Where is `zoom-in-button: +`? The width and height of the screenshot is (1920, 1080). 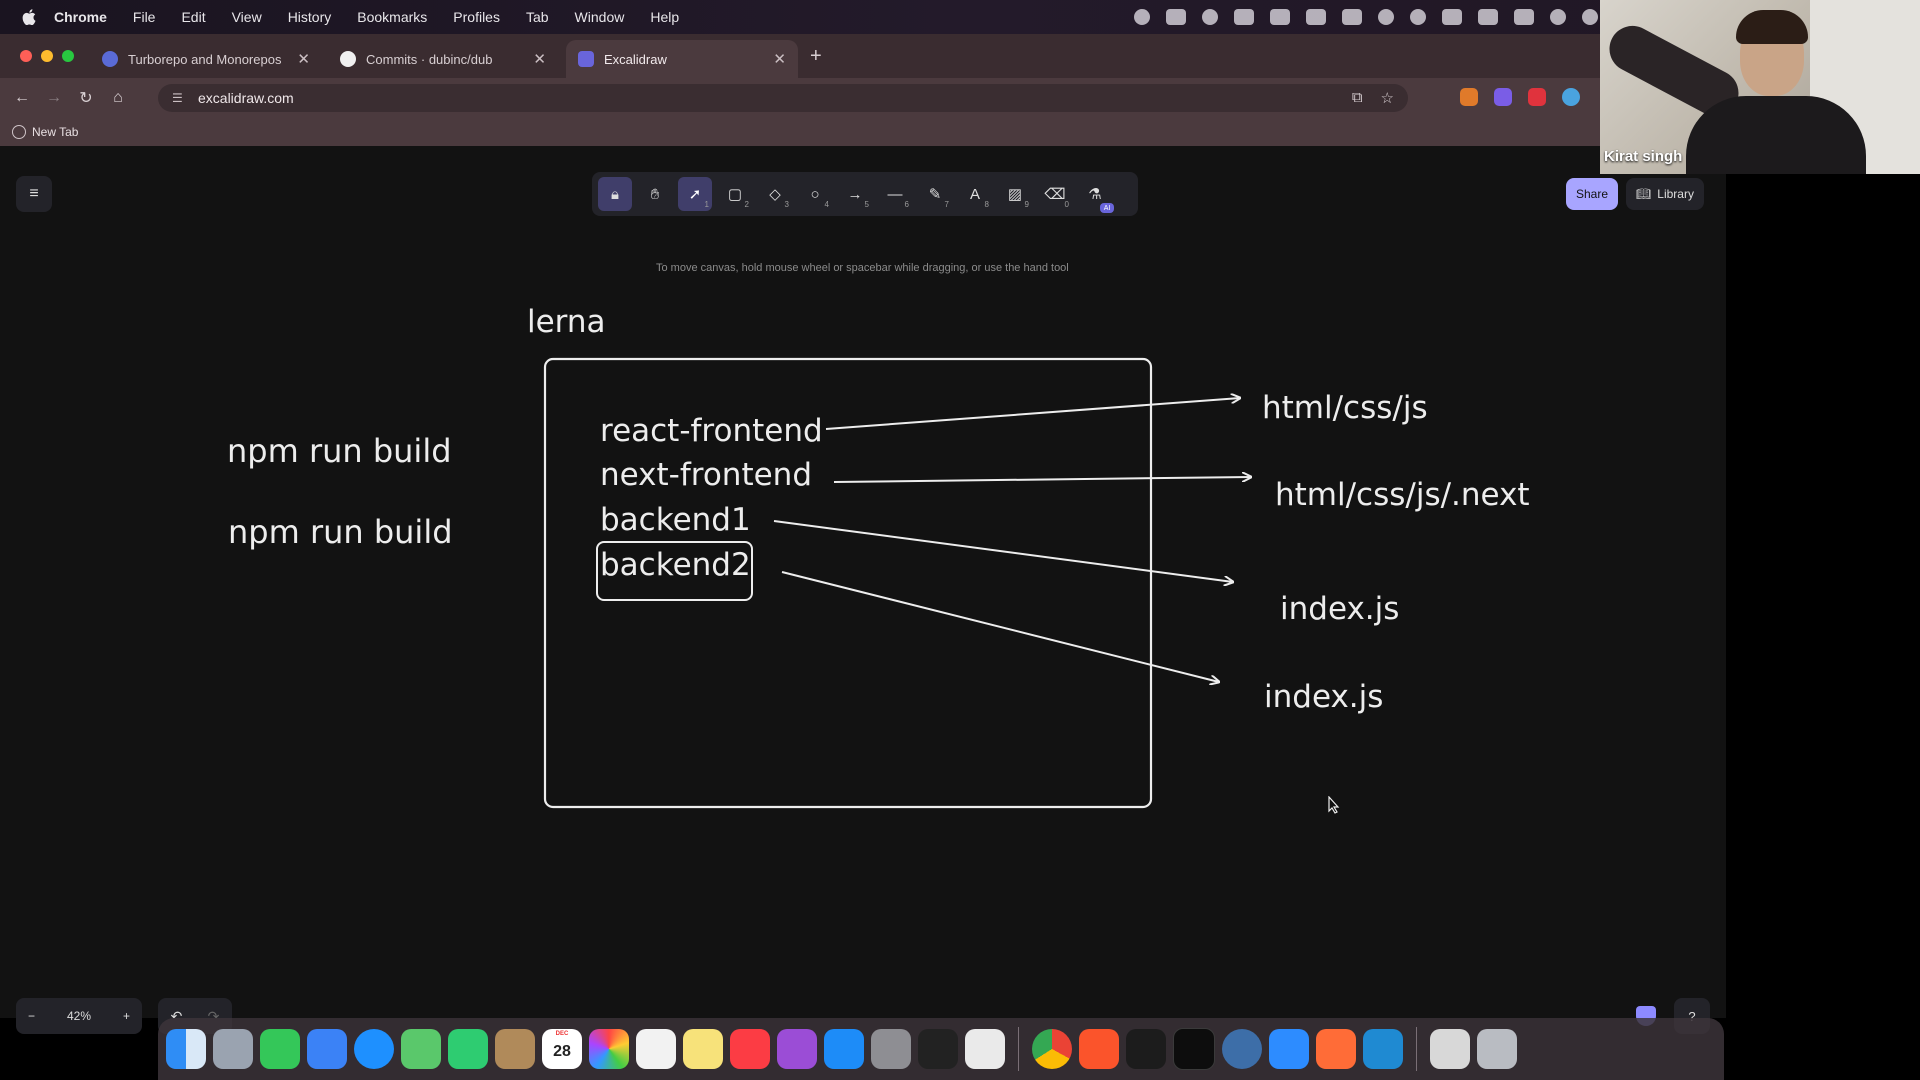 zoom-in-button: + is located at coordinates (126, 1016).